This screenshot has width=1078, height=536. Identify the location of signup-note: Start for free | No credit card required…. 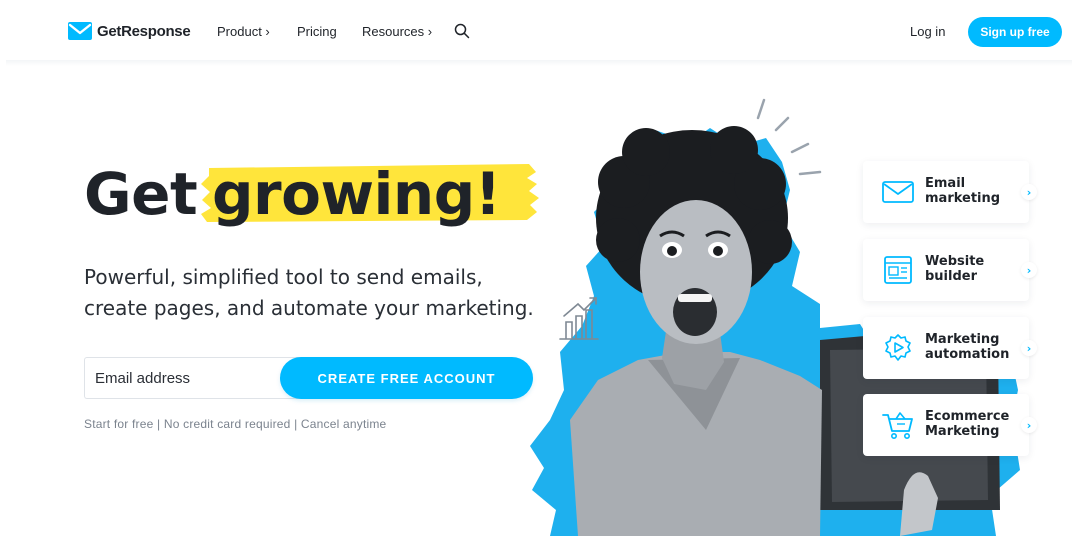
(235, 424).